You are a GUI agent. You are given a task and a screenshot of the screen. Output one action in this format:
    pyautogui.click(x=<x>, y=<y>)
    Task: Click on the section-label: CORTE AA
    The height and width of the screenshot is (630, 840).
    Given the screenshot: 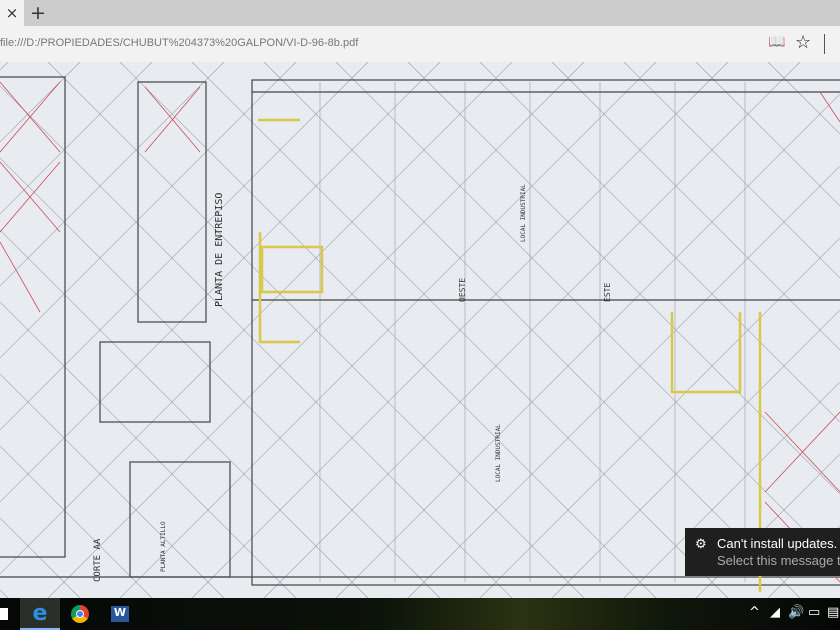 What is the action you would take?
    pyautogui.click(x=98, y=560)
    